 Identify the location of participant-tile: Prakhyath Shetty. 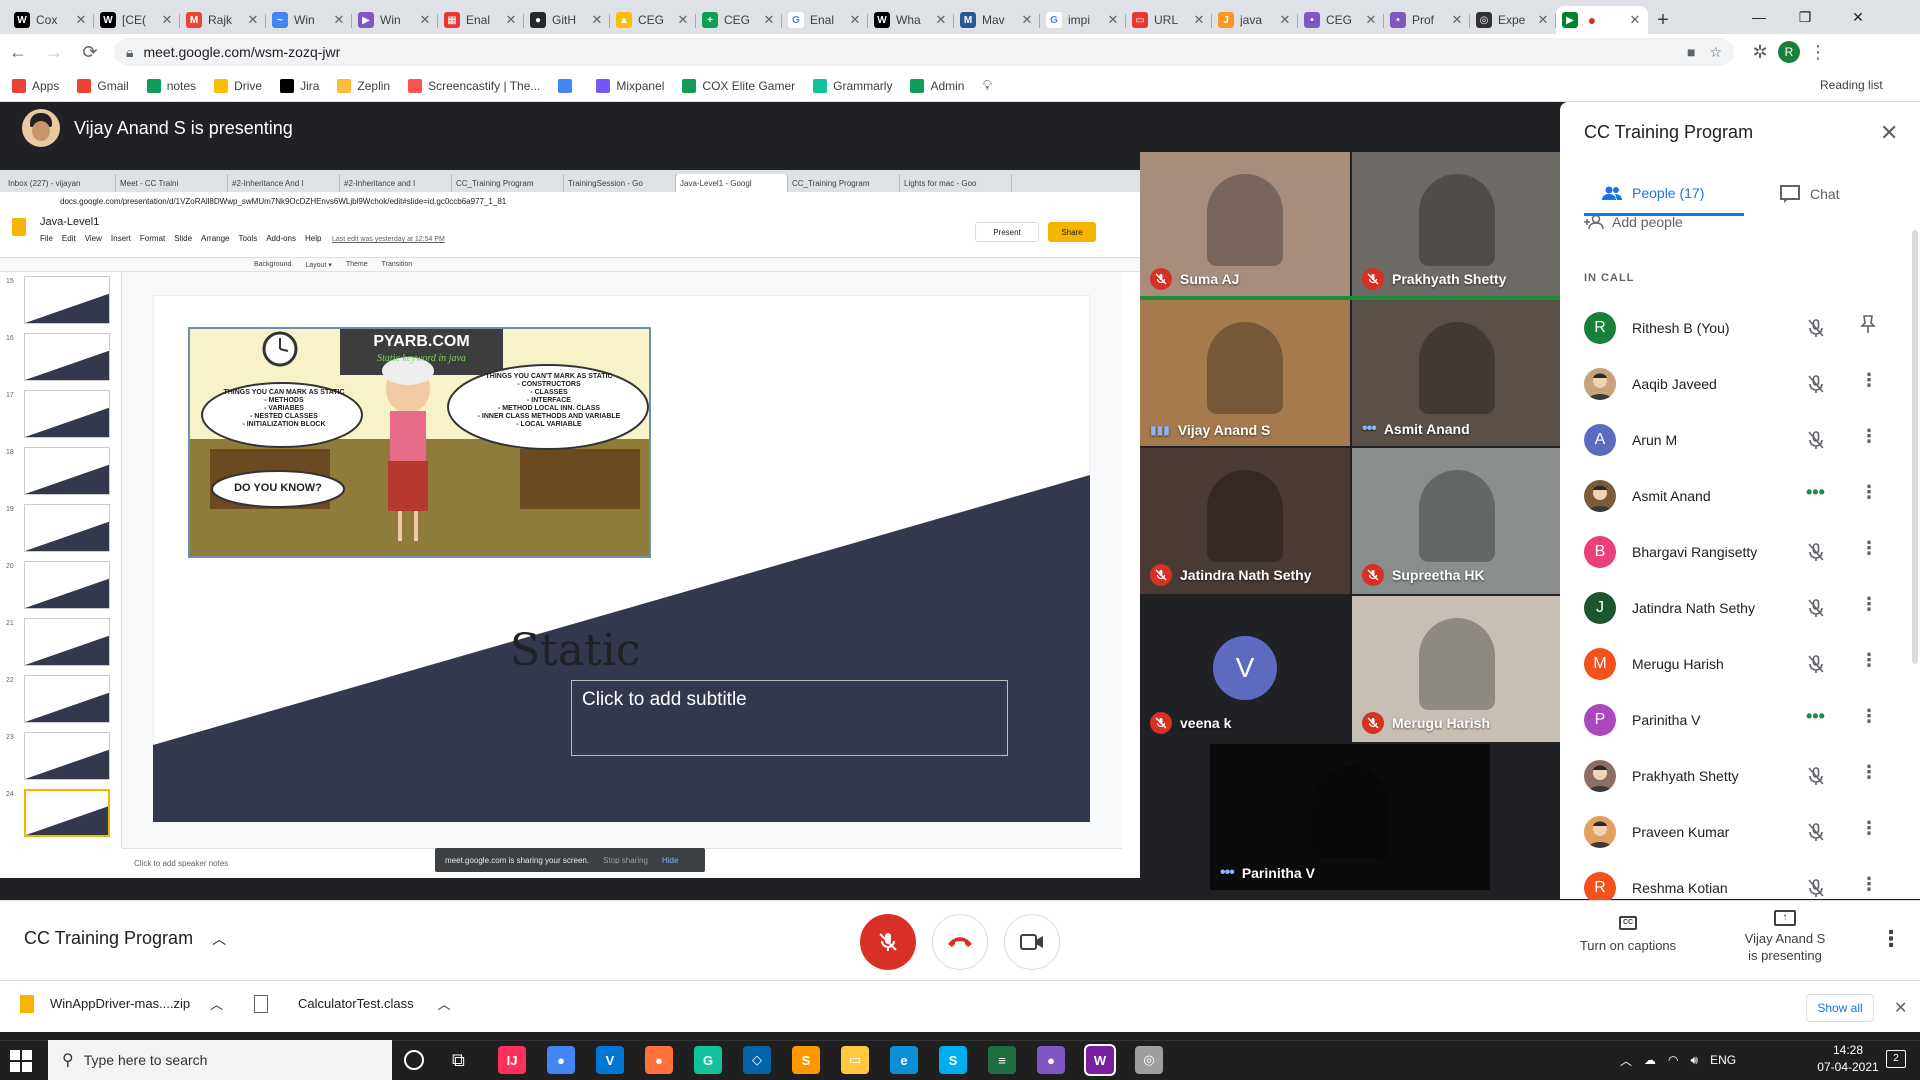
(1457, 225).